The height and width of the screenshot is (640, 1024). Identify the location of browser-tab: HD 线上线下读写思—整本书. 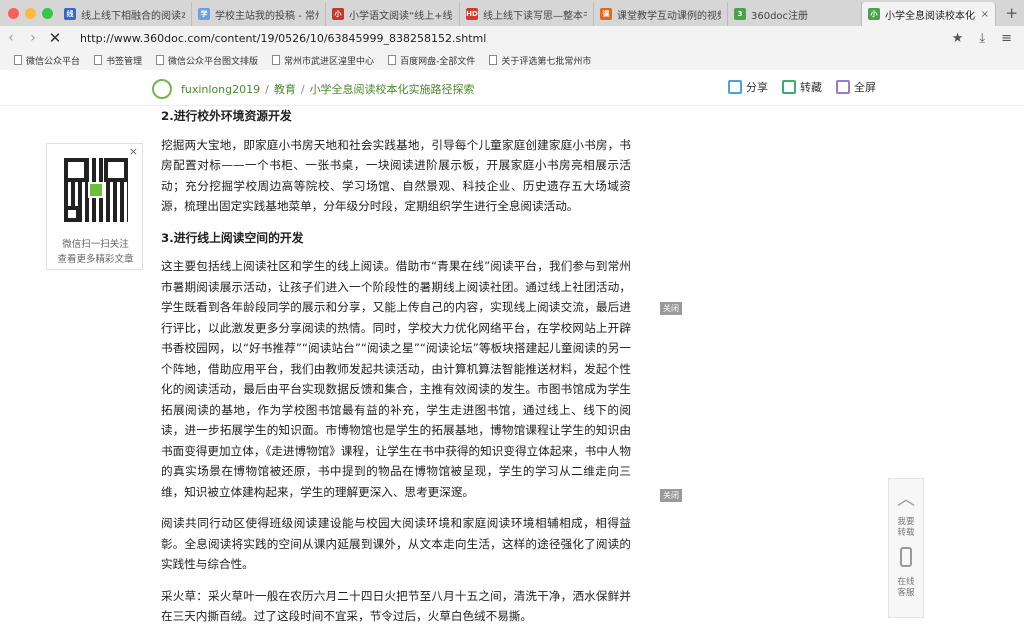
(527, 14).